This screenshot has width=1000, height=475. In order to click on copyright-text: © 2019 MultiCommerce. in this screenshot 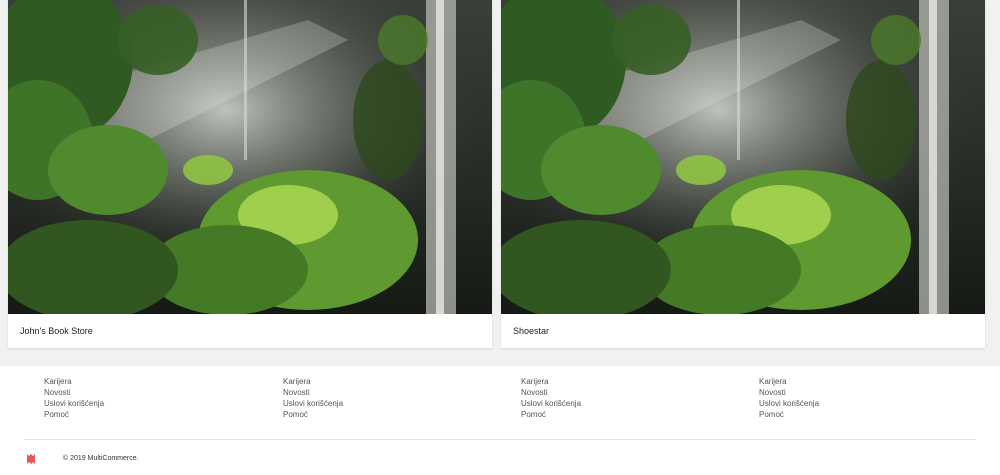, I will do `click(101, 458)`.